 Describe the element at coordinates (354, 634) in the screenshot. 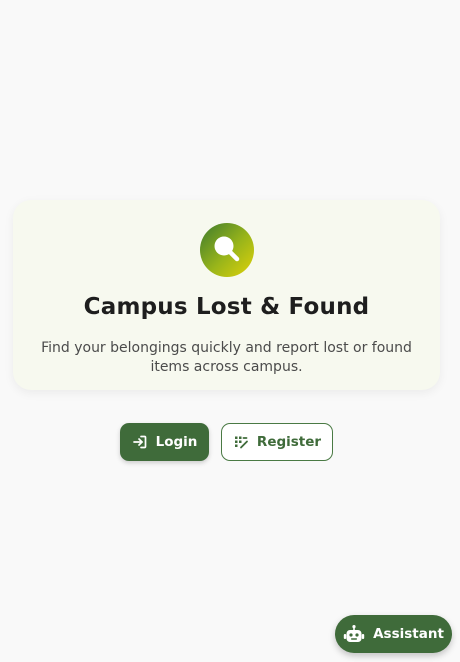

I see `robot-icon` at that location.